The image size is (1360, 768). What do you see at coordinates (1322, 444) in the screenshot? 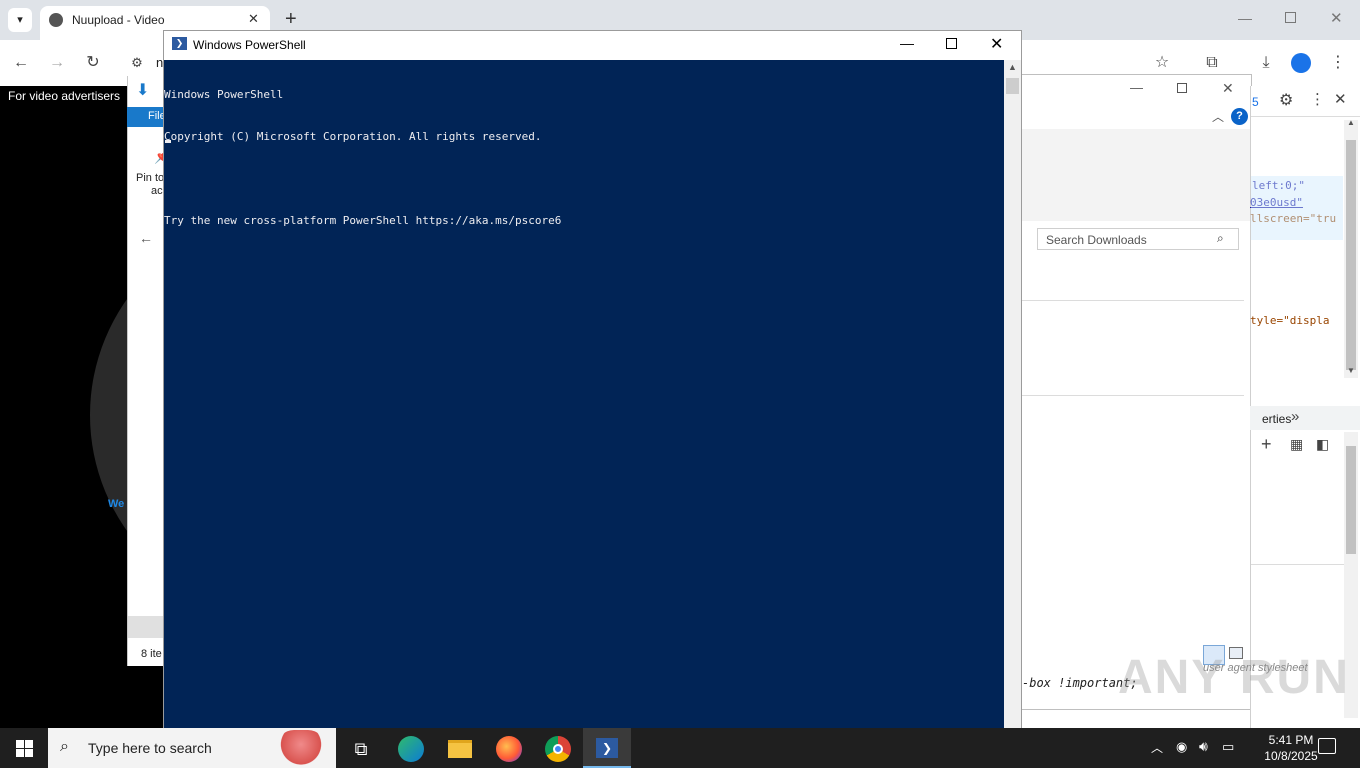
I see `toggle-sidebar-icon: ◧` at bounding box center [1322, 444].